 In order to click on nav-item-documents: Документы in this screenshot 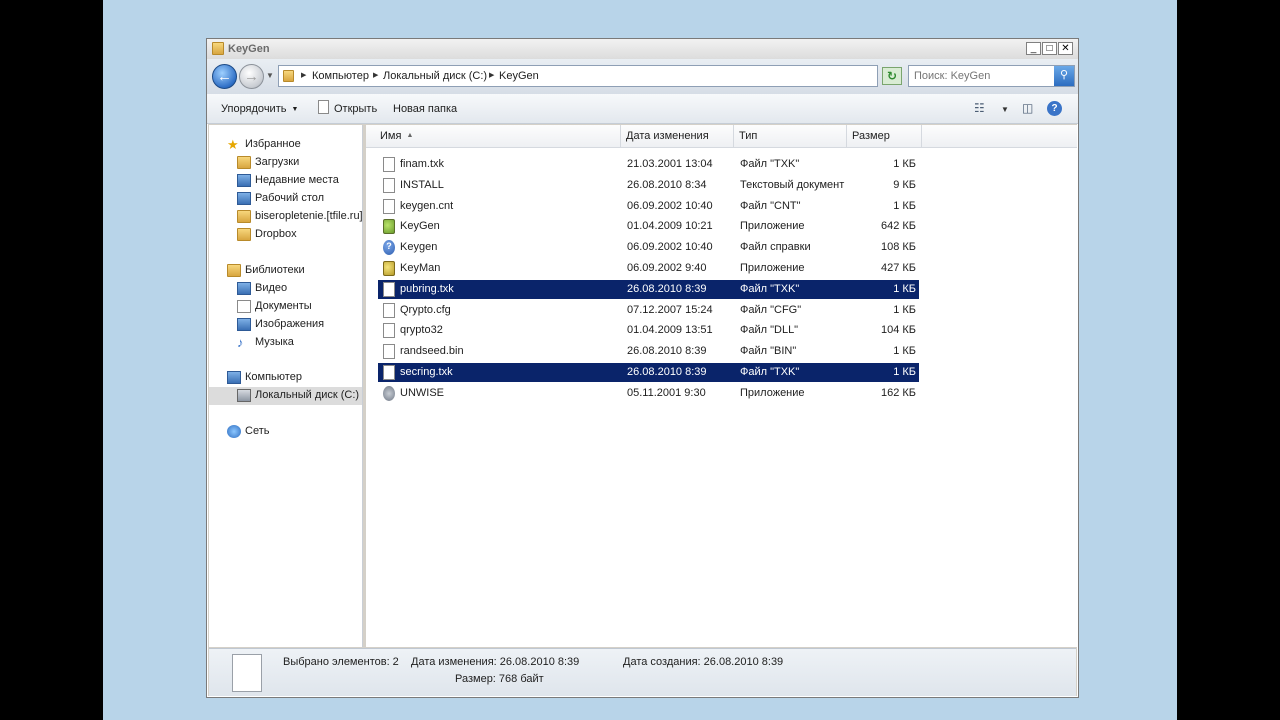, I will do `click(299, 307)`.